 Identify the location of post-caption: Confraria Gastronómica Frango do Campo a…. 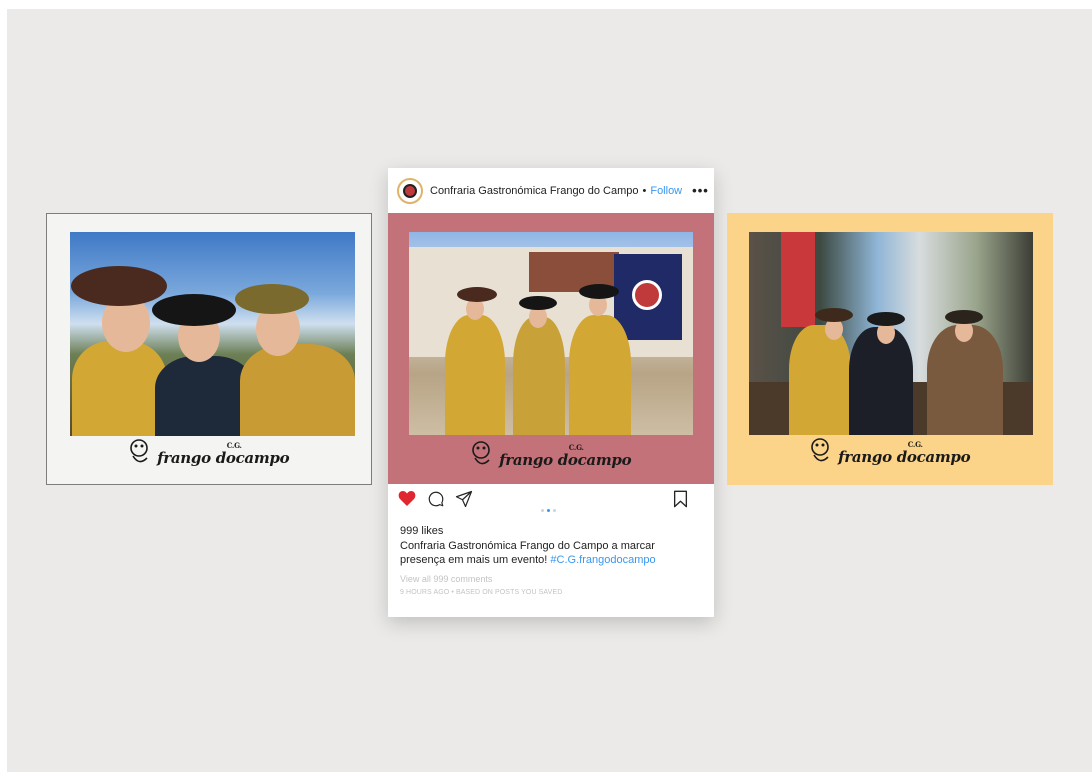
(528, 553).